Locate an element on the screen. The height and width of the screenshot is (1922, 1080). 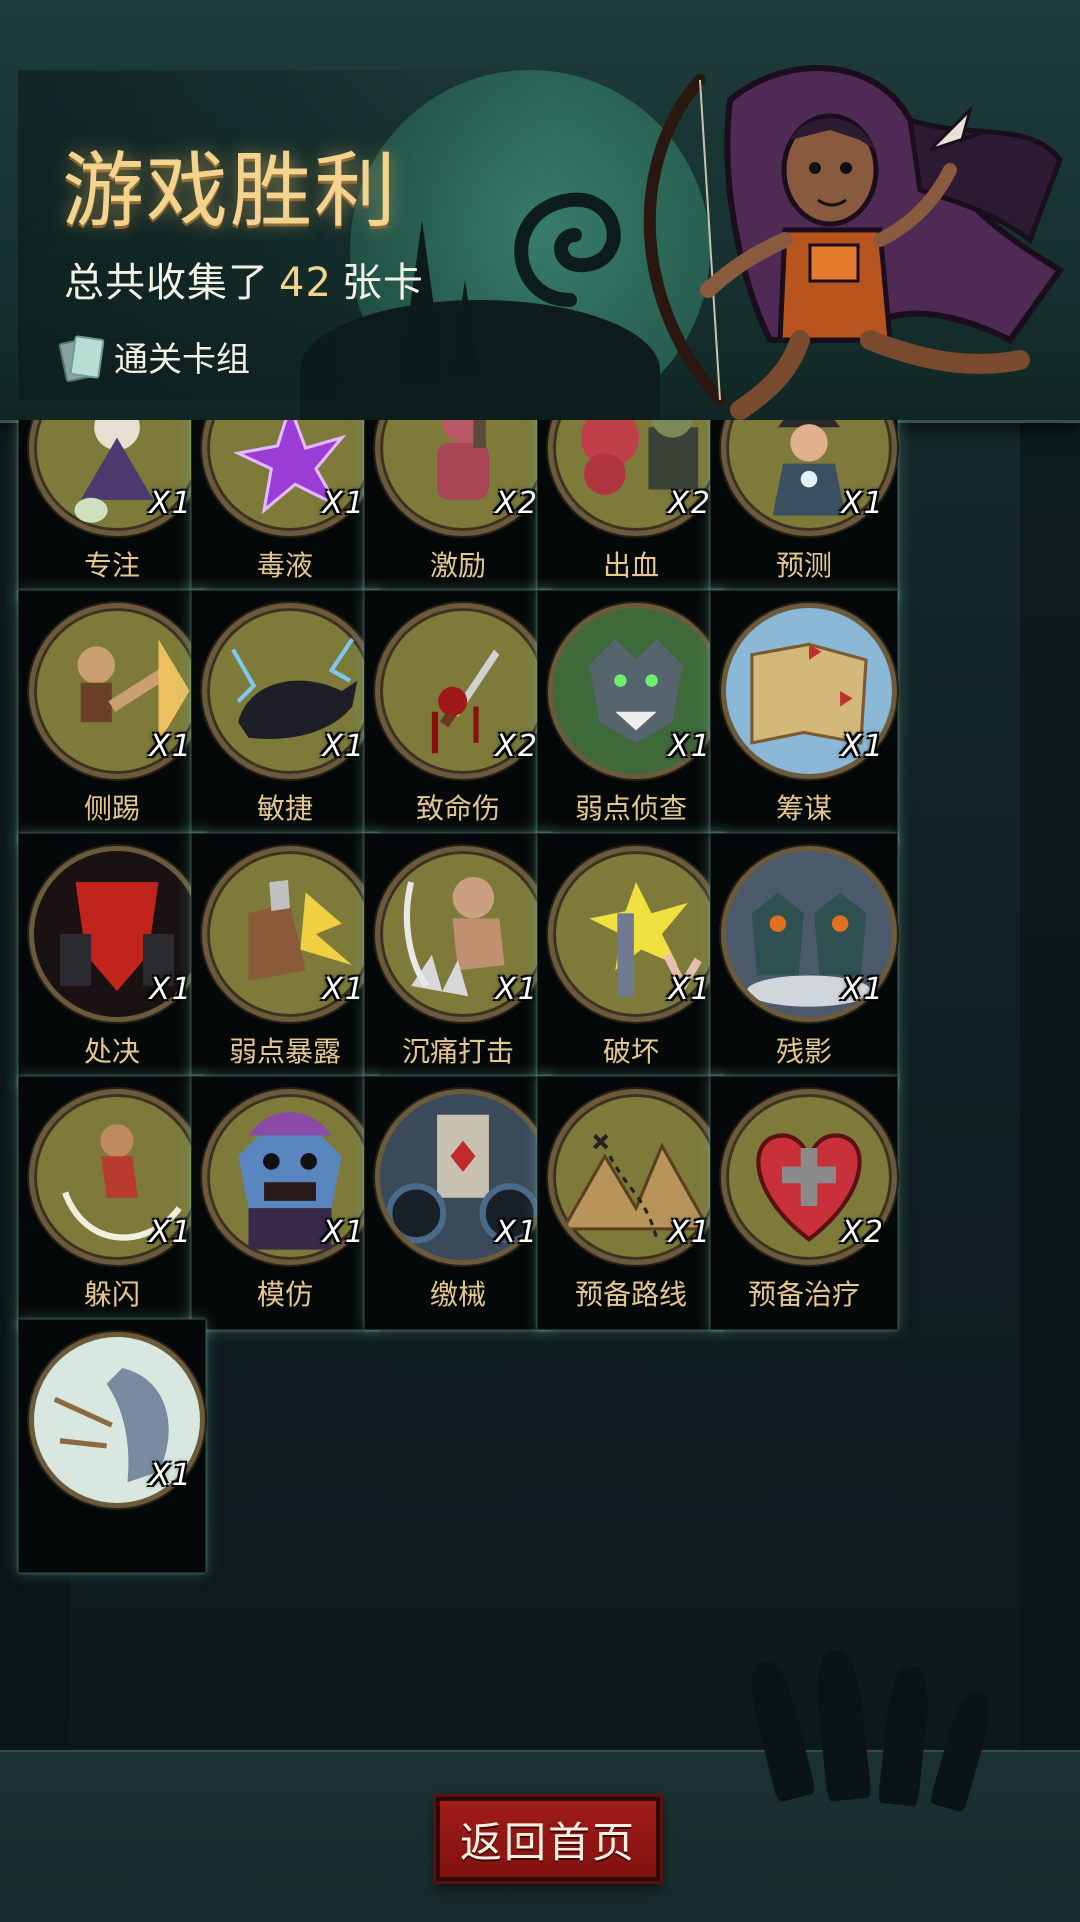
card-name: 处决 is located at coordinates (111, 1051).